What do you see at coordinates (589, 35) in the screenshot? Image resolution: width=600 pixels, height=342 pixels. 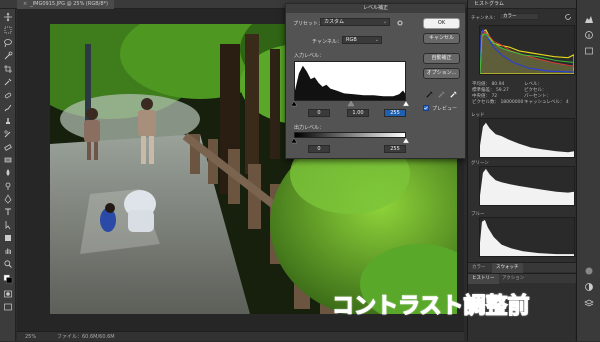 I see `info-panel-icon` at bounding box center [589, 35].